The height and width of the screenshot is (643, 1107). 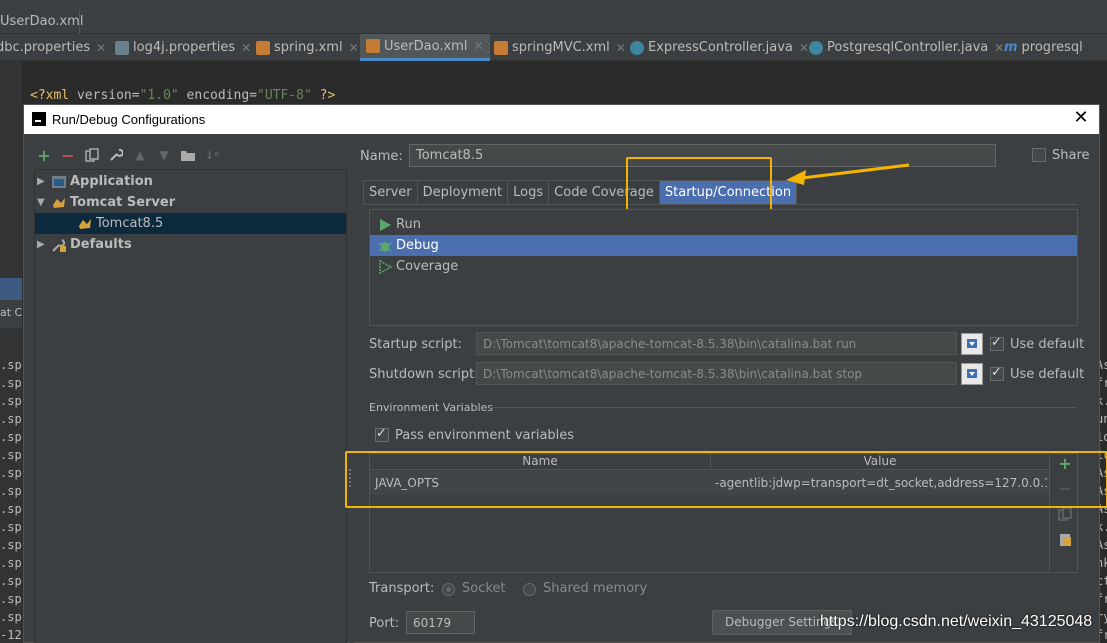 I want to click on tab-deployment: Deployment, so click(x=462, y=192).